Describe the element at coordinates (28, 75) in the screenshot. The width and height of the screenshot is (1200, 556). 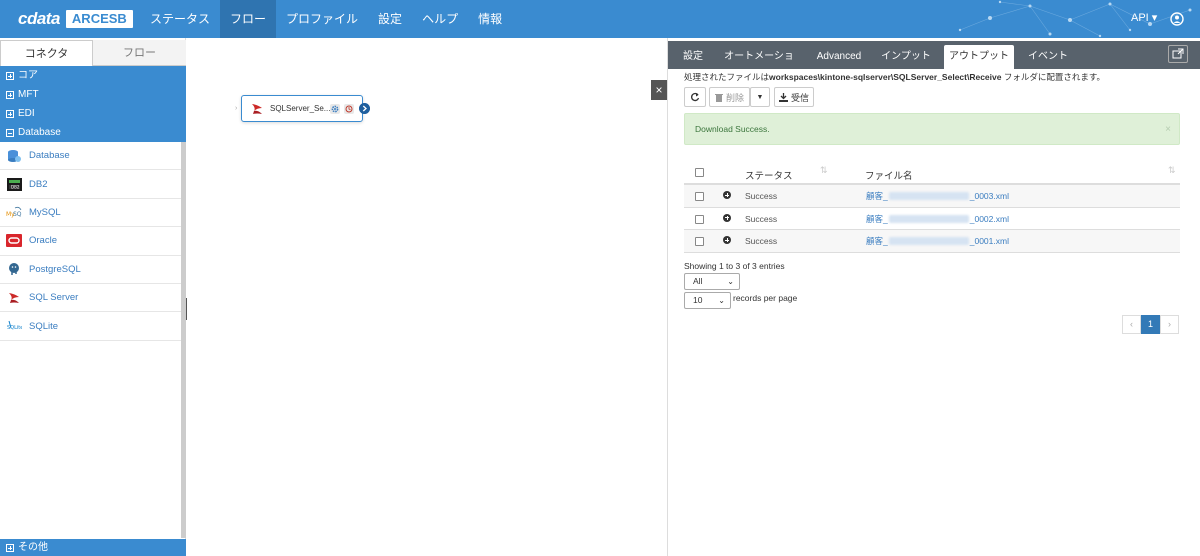
I see `category-label: コア` at that location.